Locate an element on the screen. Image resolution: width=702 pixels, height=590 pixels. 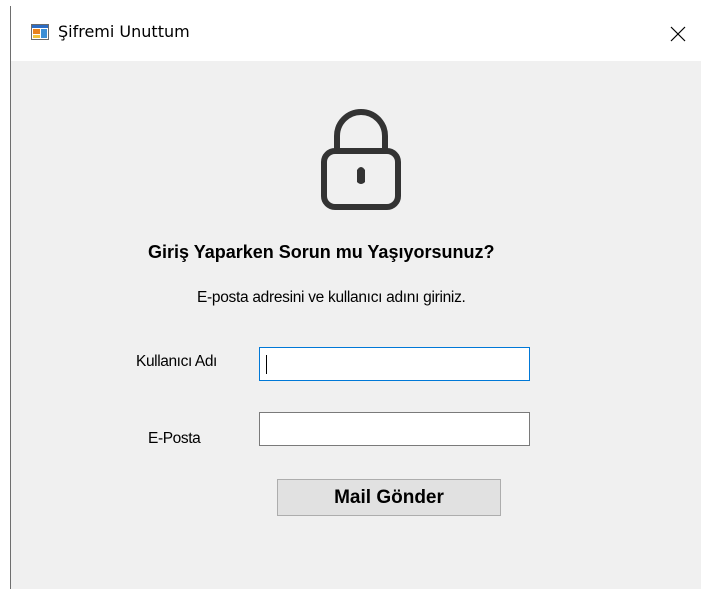
email-input is located at coordinates (394, 429).